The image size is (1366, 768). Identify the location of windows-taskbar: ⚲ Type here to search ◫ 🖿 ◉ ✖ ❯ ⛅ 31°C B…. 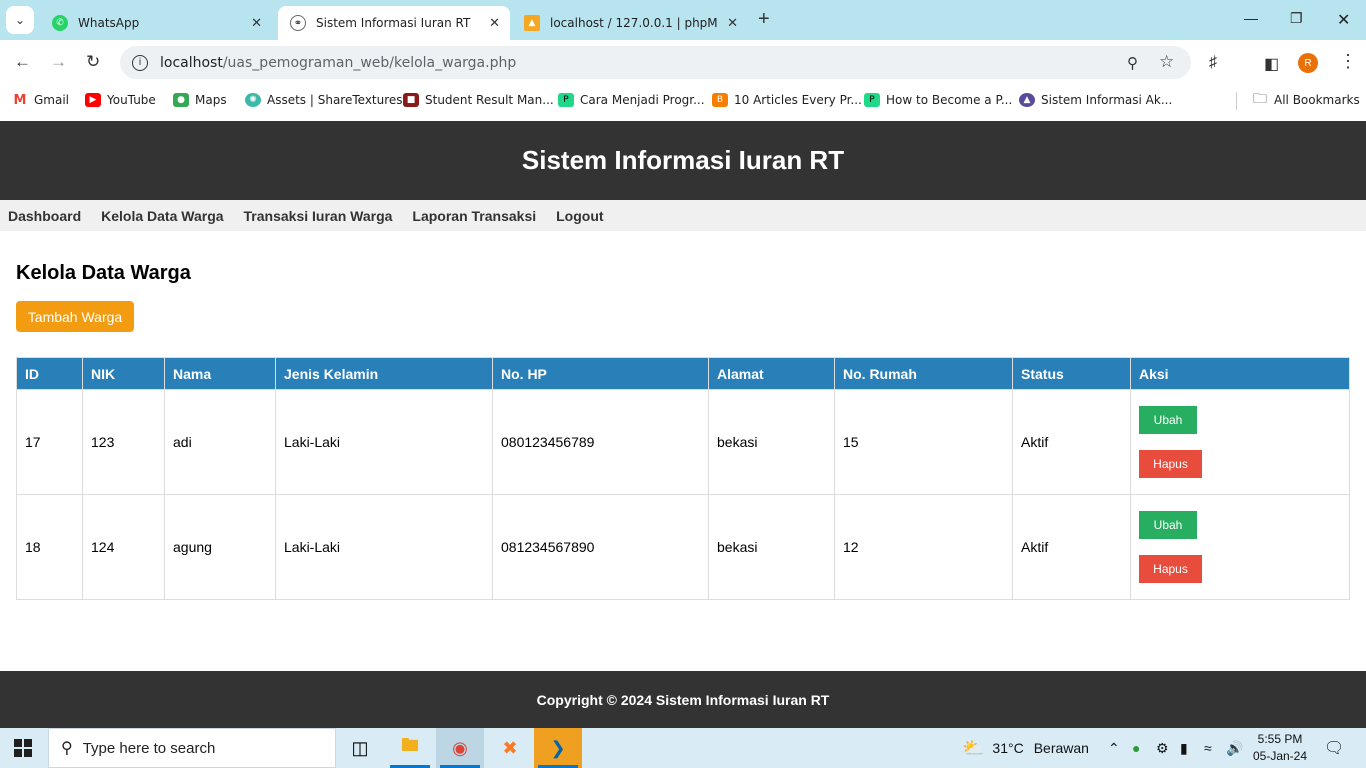
(683, 748).